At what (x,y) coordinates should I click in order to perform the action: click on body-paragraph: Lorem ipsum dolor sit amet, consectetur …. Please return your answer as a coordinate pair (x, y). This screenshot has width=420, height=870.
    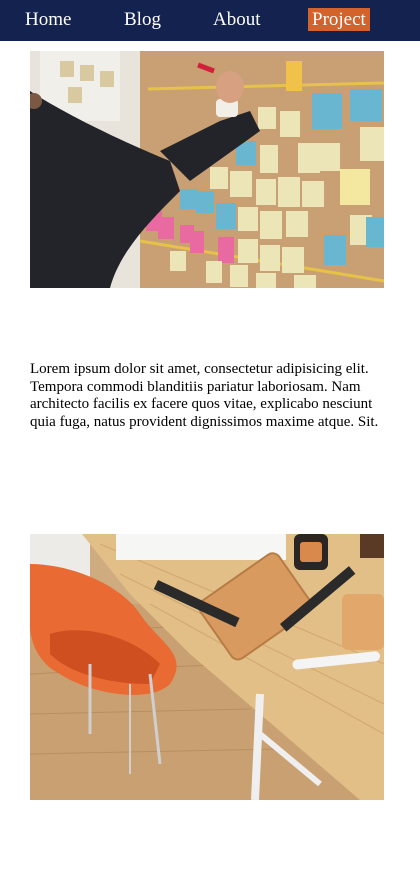
    Looking at the image, I should click on (204, 395).